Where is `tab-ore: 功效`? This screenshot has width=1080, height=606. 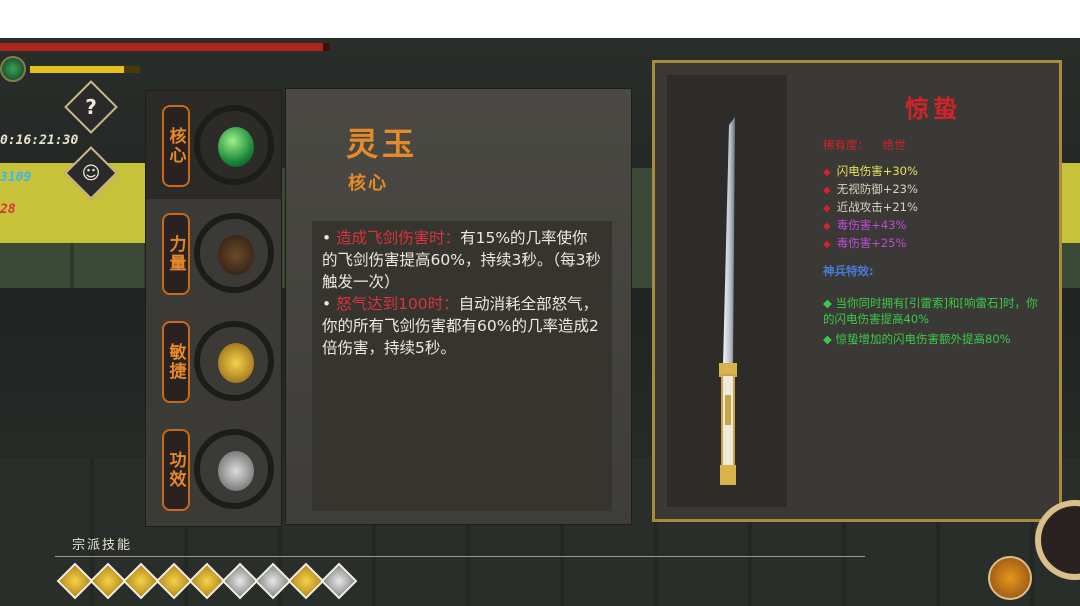
tab-ore: 功效 is located at coordinates (213, 469).